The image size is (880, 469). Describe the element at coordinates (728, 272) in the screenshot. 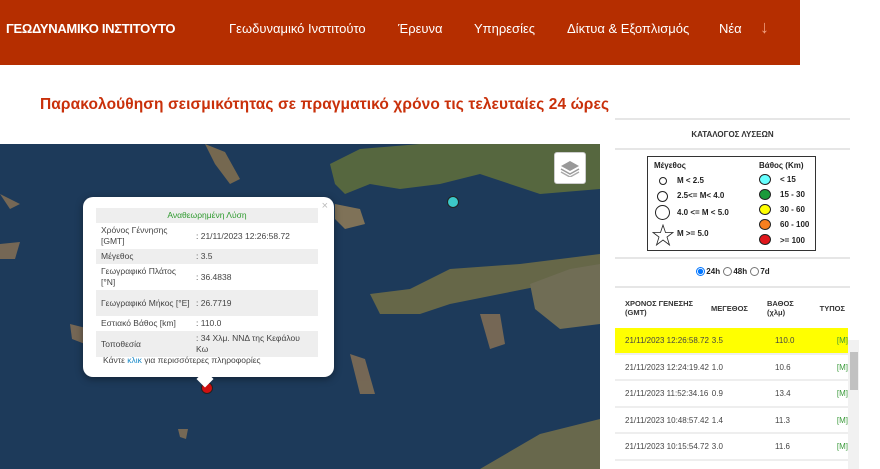

I see `range-48h-radio` at that location.